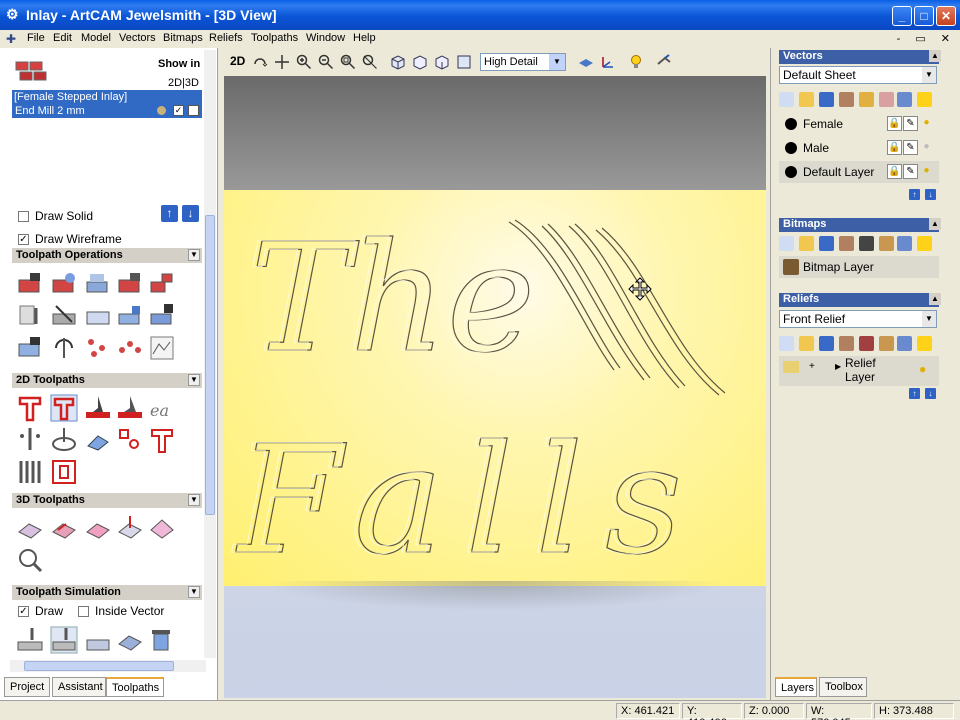  I want to click on left-panel-horizontal-scrollbar, so click(108, 666).